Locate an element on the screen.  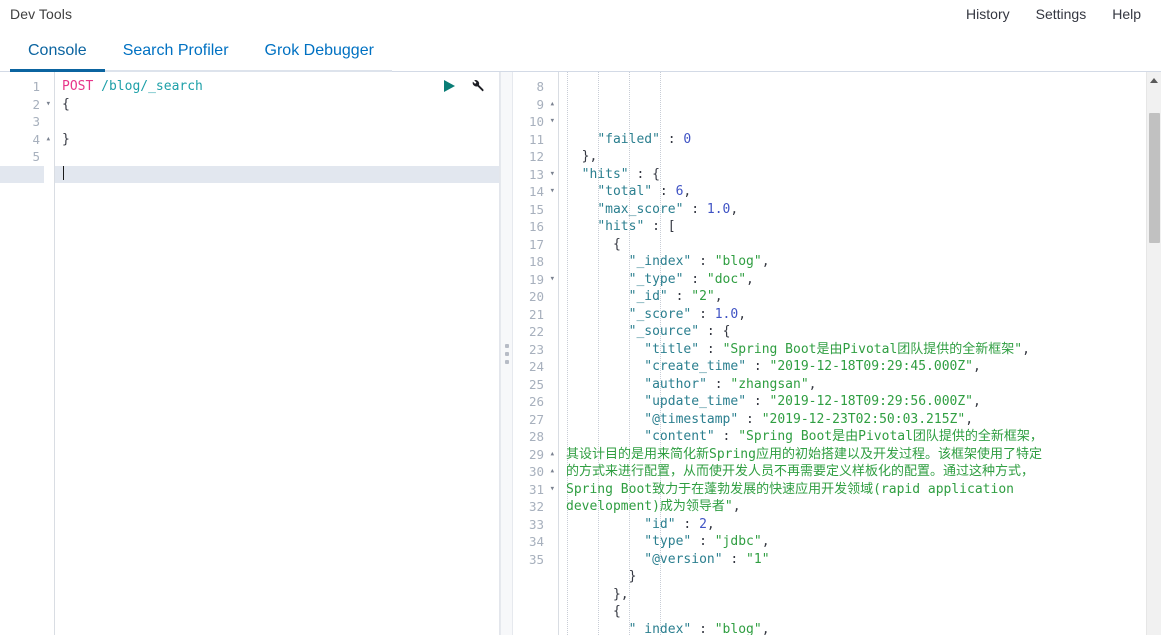
wrench-icon is located at coordinates (477, 85).